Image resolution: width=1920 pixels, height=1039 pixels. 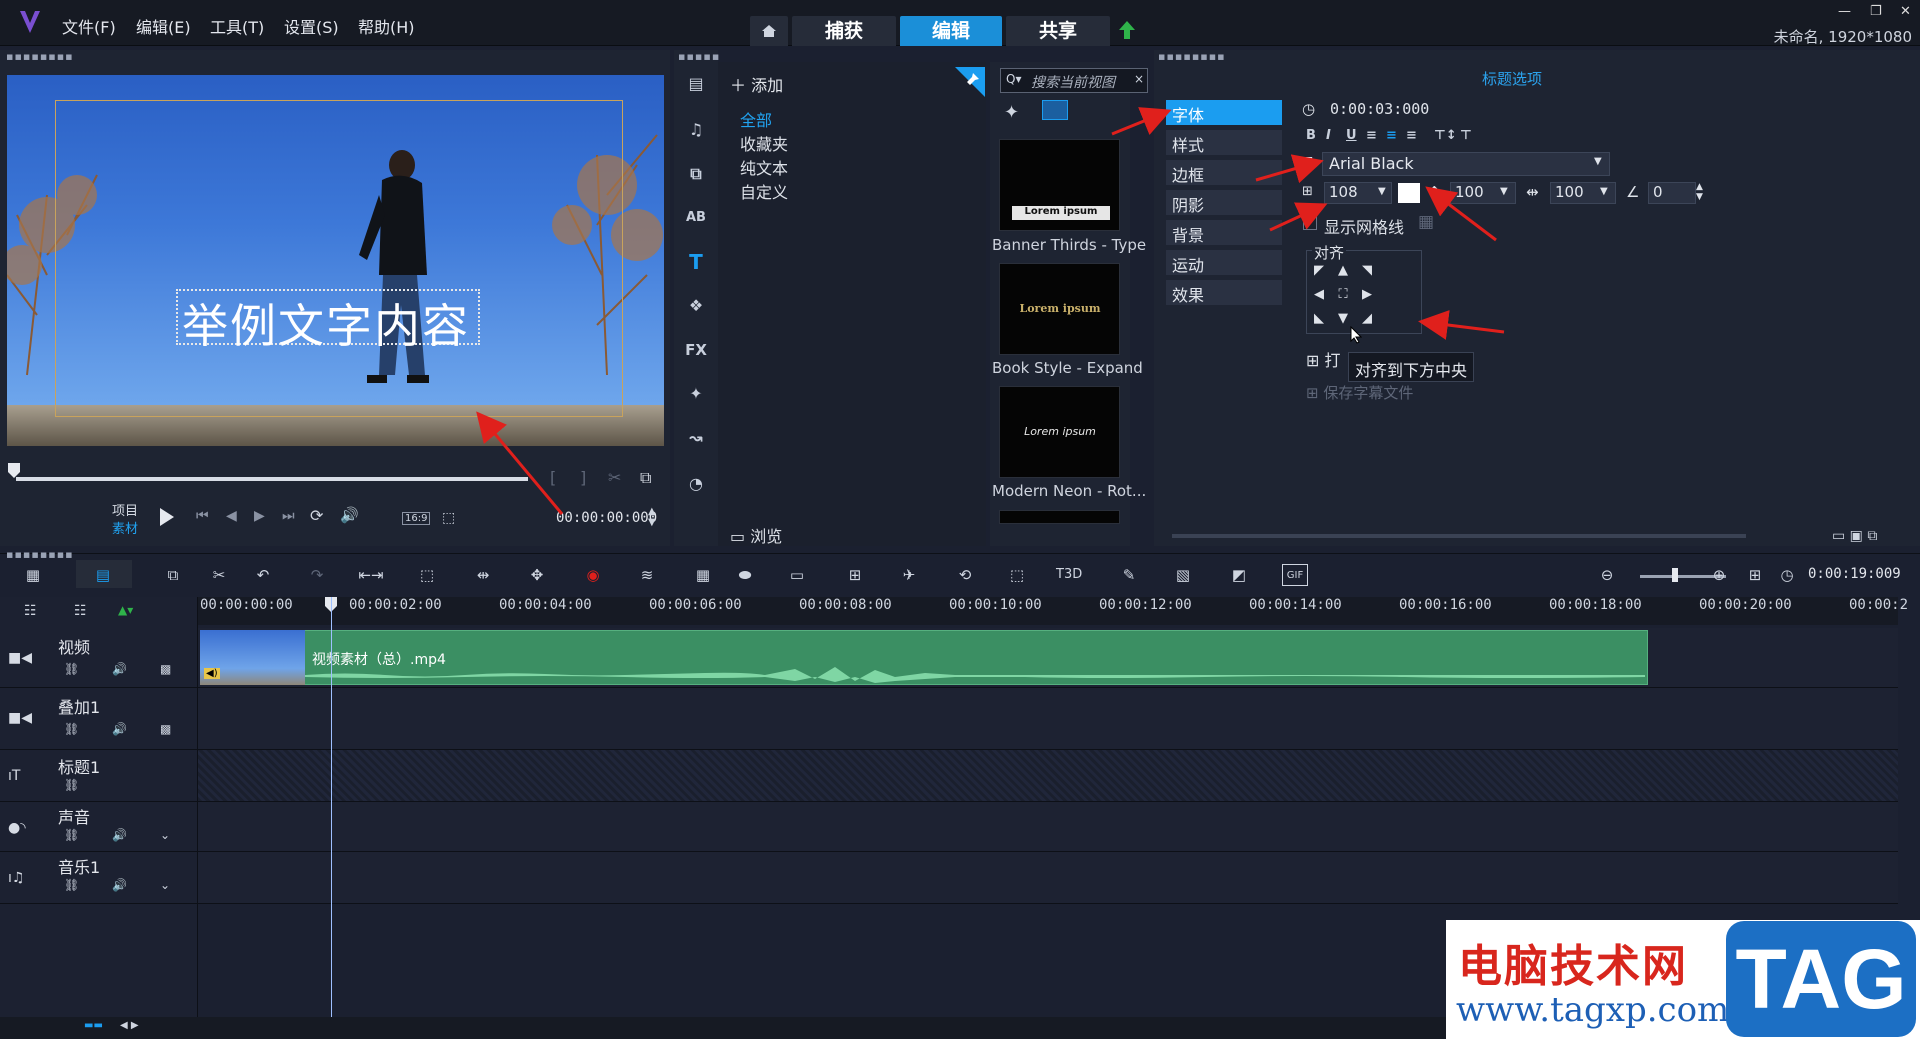 What do you see at coordinates (1380, 109) in the screenshot?
I see `duration-field: 0:00:03:000` at bounding box center [1380, 109].